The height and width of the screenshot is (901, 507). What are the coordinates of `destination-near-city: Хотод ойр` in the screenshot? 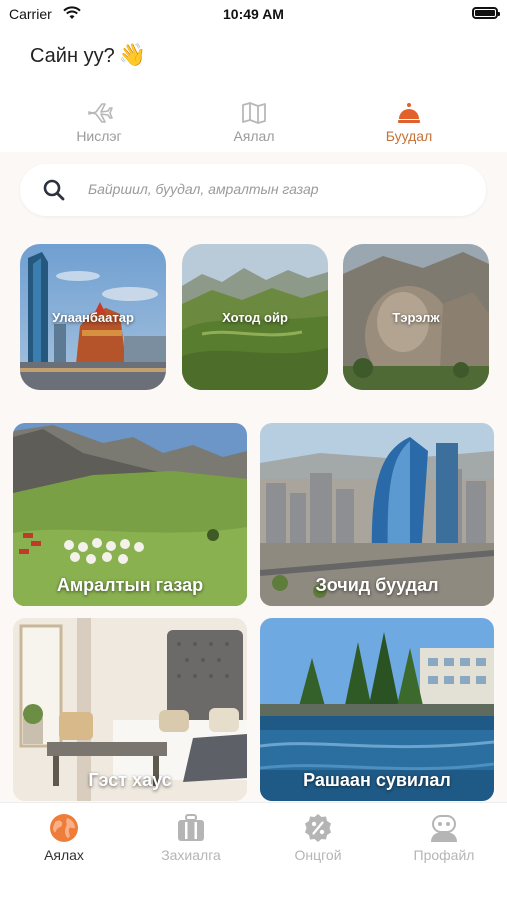 It's located at (255, 317).